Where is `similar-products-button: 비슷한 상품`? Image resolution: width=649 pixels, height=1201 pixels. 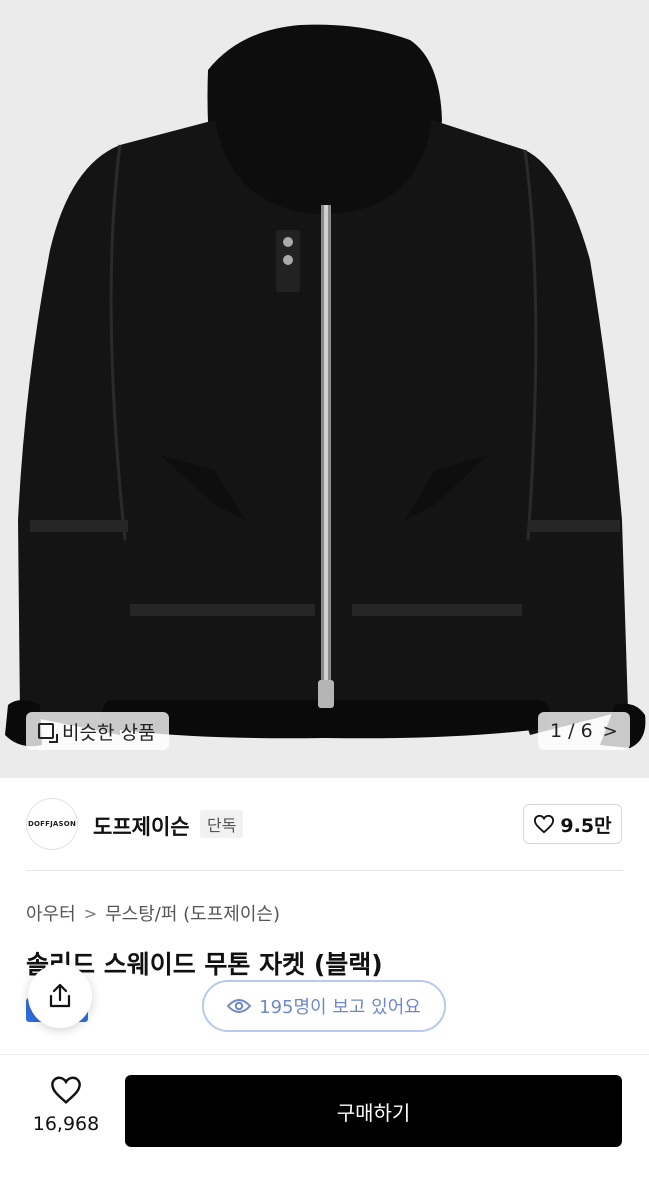 similar-products-button: 비슷한 상품 is located at coordinates (98, 731).